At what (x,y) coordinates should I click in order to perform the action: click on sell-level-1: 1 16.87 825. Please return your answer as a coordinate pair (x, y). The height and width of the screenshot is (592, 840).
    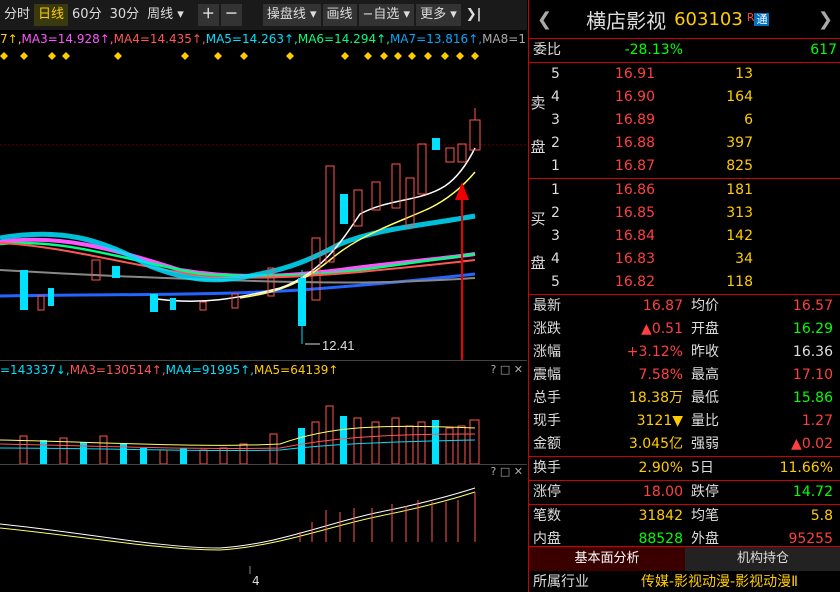
    Looking at the image, I should click on (695, 166).